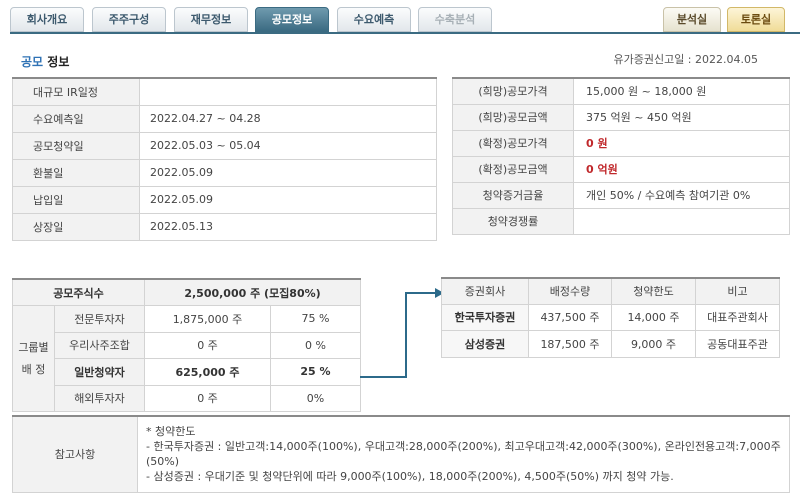 The image size is (810, 500). What do you see at coordinates (374, 19) in the screenshot?
I see `tab-demand-forecast: 수요예측` at bounding box center [374, 19].